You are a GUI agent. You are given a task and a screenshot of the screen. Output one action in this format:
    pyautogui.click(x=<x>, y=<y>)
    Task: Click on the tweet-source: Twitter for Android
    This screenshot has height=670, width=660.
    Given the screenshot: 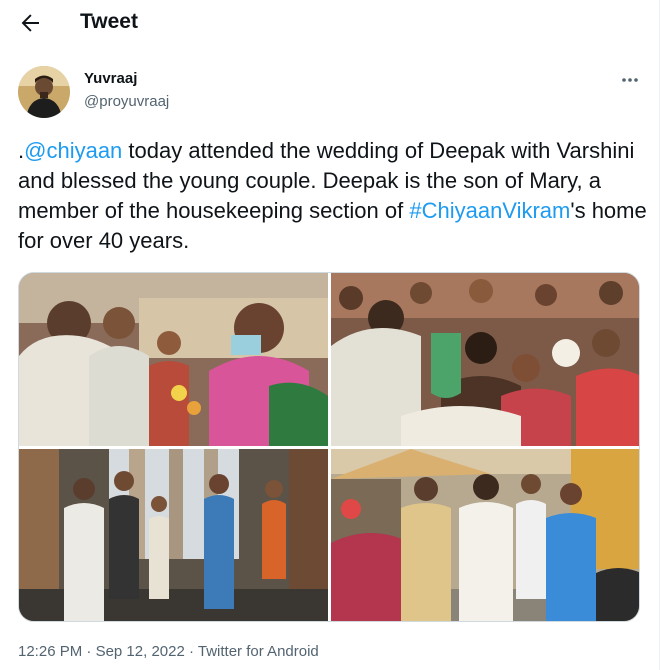 What is the action you would take?
    pyautogui.click(x=258, y=651)
    